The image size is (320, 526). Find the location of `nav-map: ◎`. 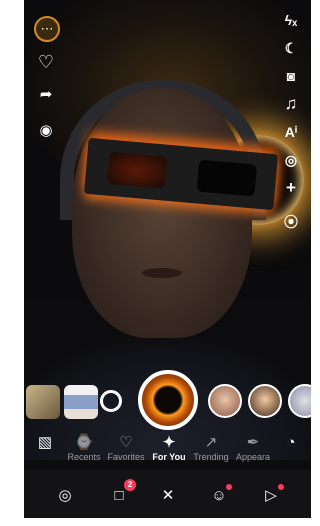

nav-map: ◎ is located at coordinates (65, 495).